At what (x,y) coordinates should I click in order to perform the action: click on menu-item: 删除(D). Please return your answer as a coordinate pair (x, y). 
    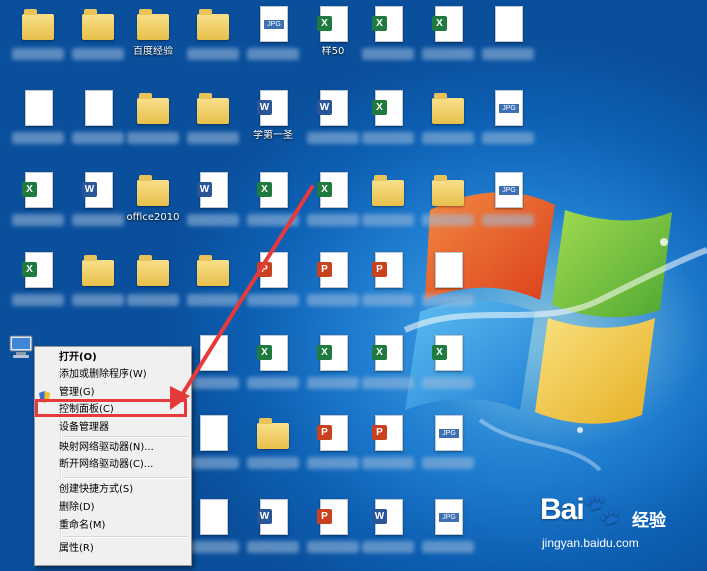
    Looking at the image, I should click on (77, 507).